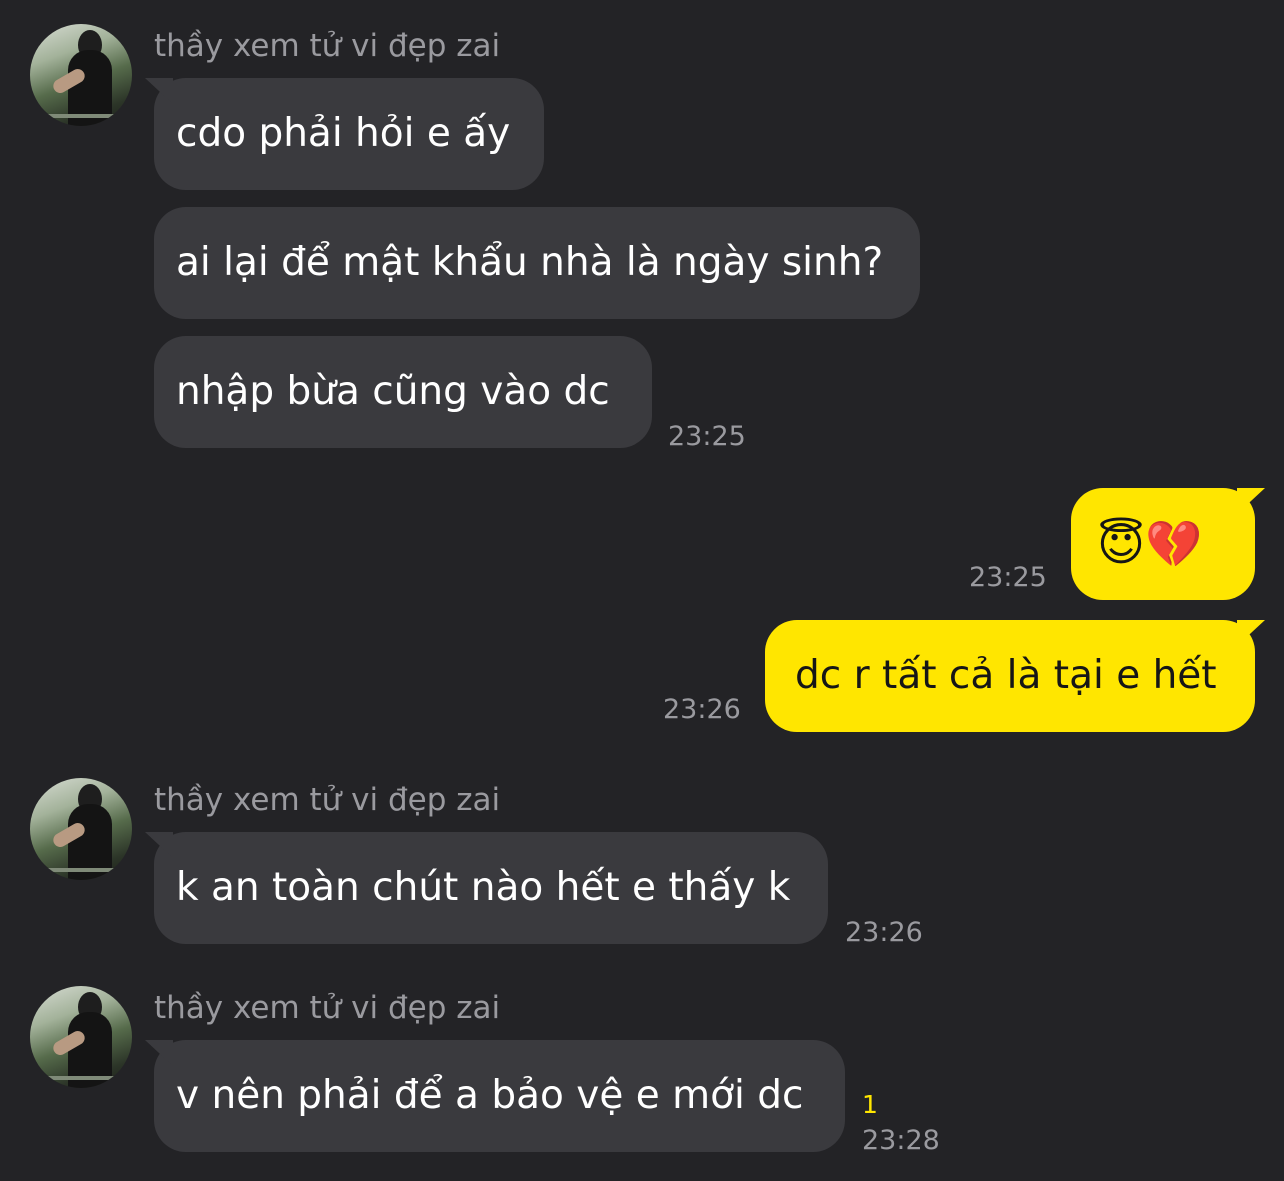  What do you see at coordinates (1006, 675) in the screenshot?
I see `message-text: dc r tất cả là tại e hết` at bounding box center [1006, 675].